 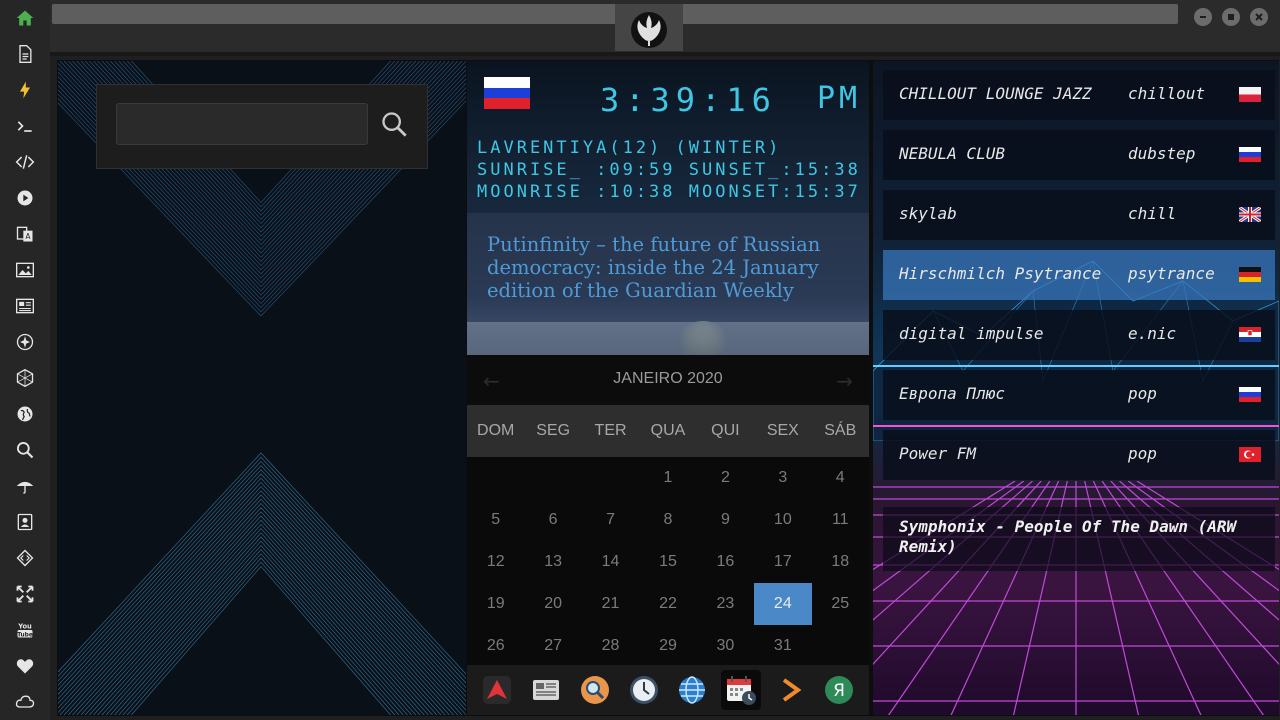 I want to click on calendar-day: 13, so click(x=552, y=562).